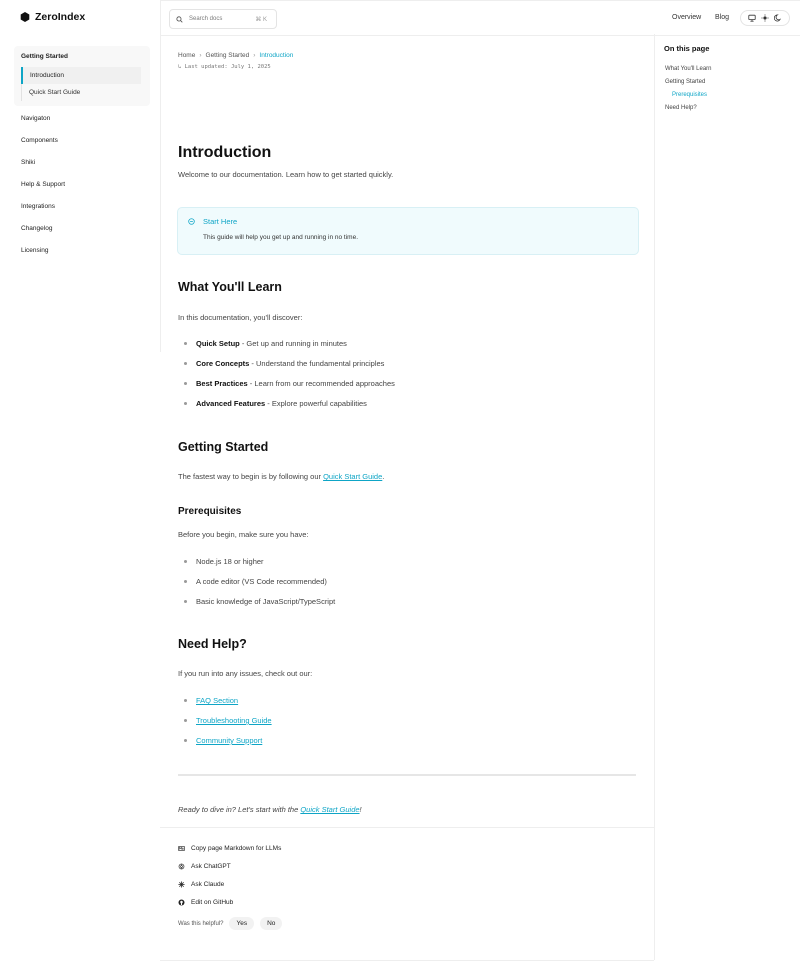  I want to click on troubleshooting-guide-link: Troubleshooting Guide, so click(234, 720).